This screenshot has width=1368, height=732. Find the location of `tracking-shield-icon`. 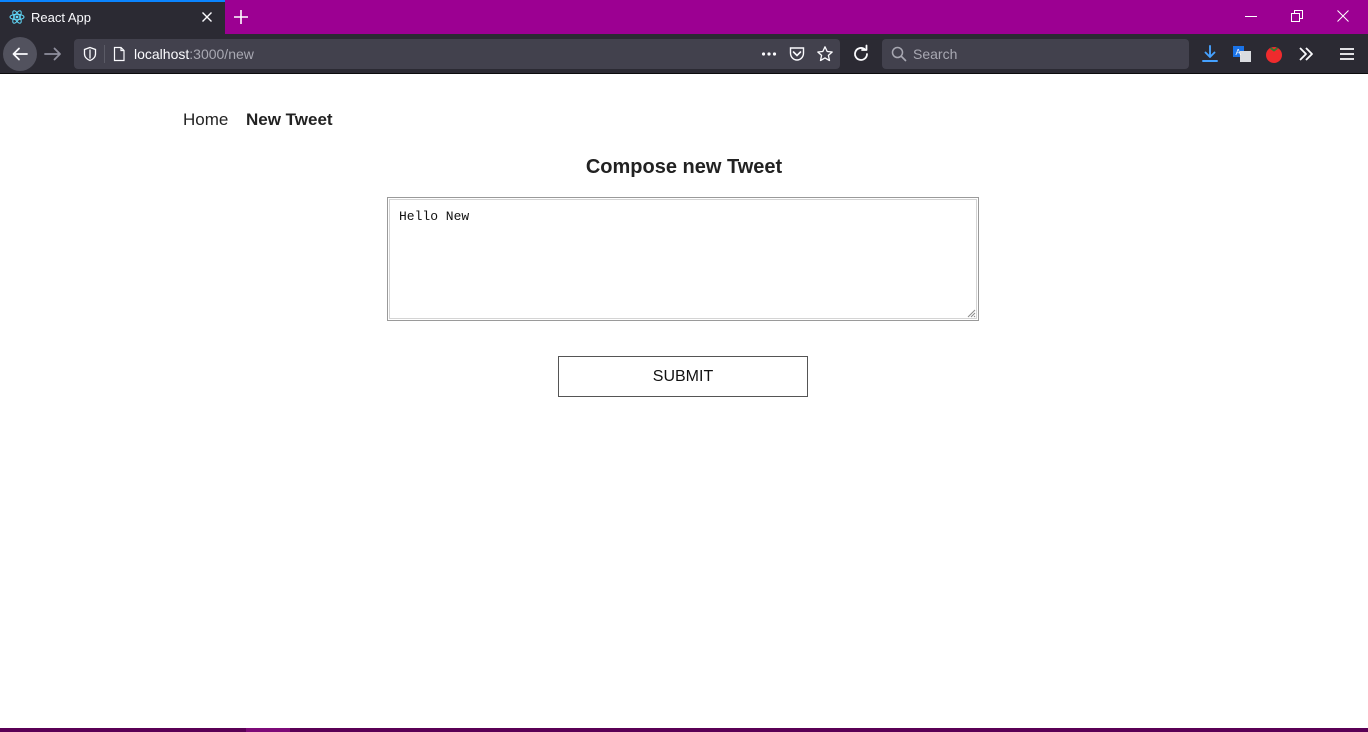

tracking-shield-icon is located at coordinates (90, 54).